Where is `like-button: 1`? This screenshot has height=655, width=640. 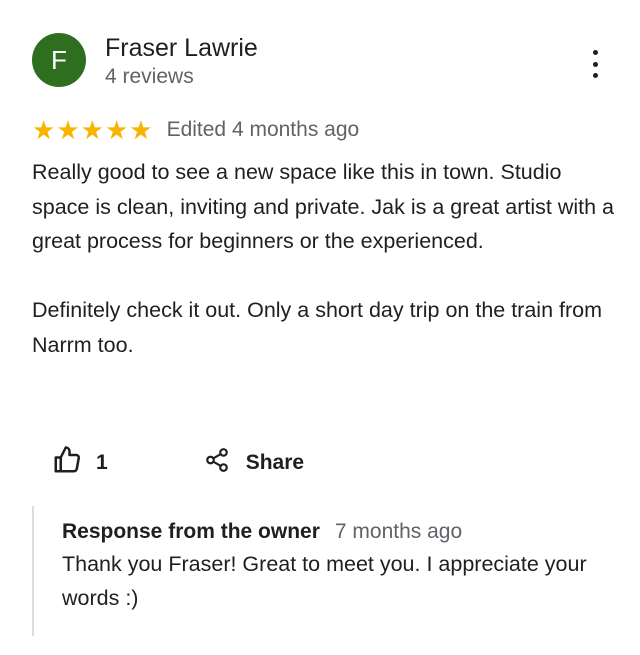 like-button: 1 is located at coordinates (80, 462).